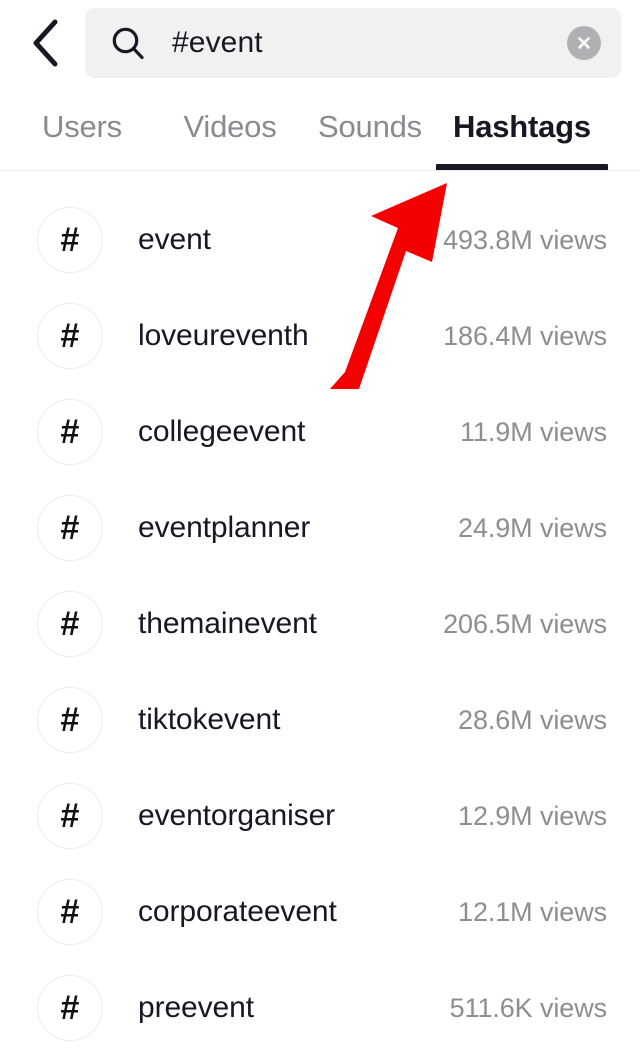 This screenshot has width=640, height=1061. I want to click on hashtag-list-item: # event 493.8M views, so click(320, 240).